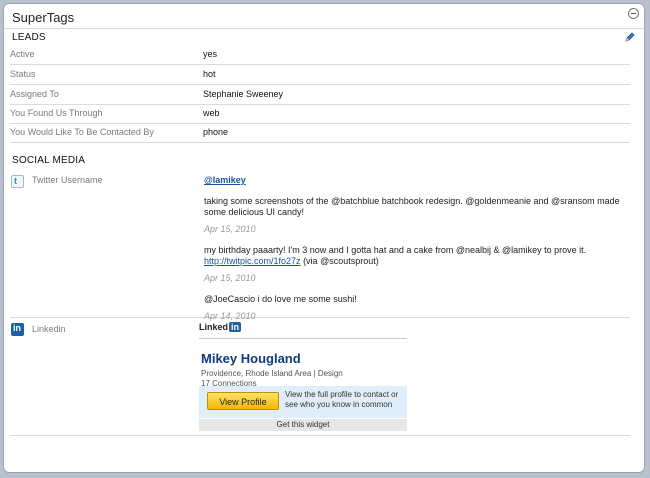  Describe the element at coordinates (320, 55) in the screenshot. I see `lead-row-active: Active yes` at that location.